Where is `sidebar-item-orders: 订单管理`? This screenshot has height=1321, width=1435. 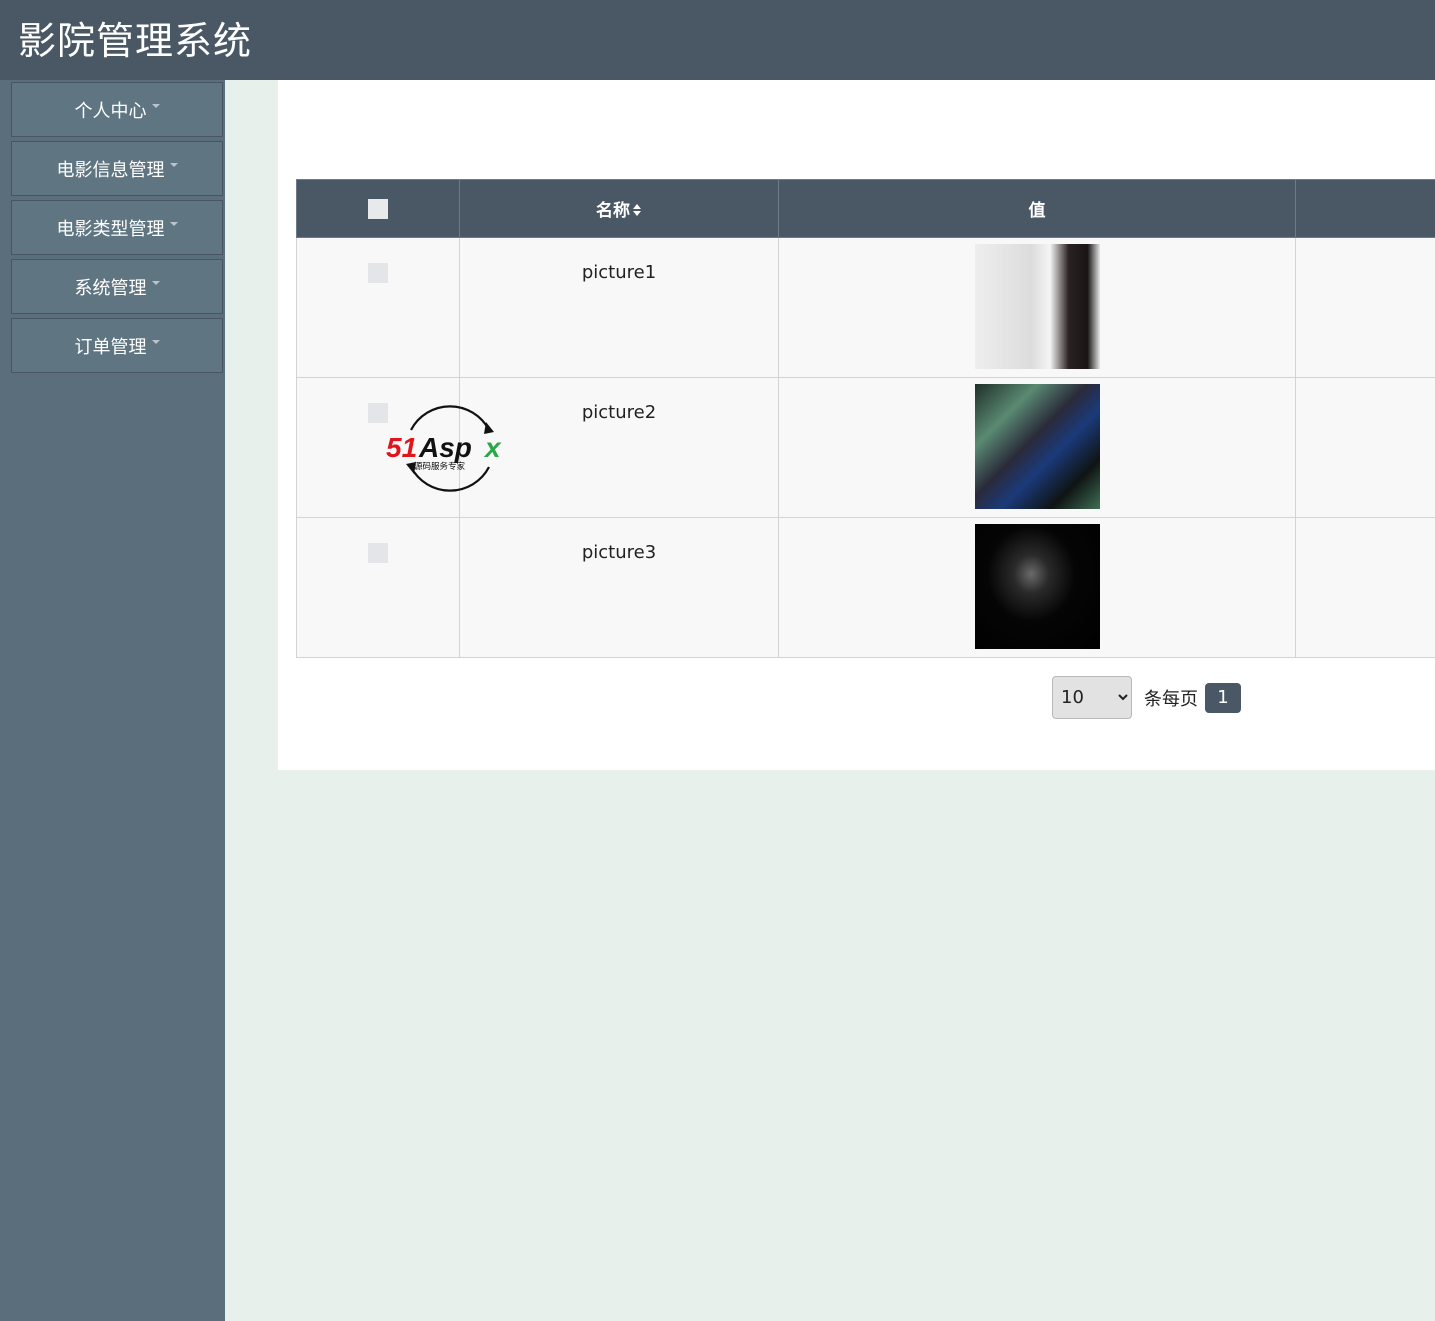
sidebar-item-orders: 订单管理 is located at coordinates (117, 345).